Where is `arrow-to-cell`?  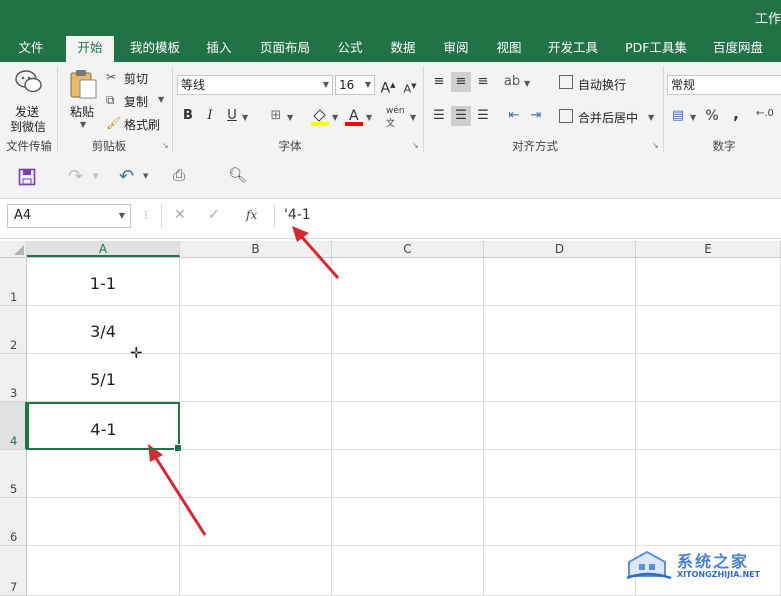 arrow-to-cell is located at coordinates (177, 490).